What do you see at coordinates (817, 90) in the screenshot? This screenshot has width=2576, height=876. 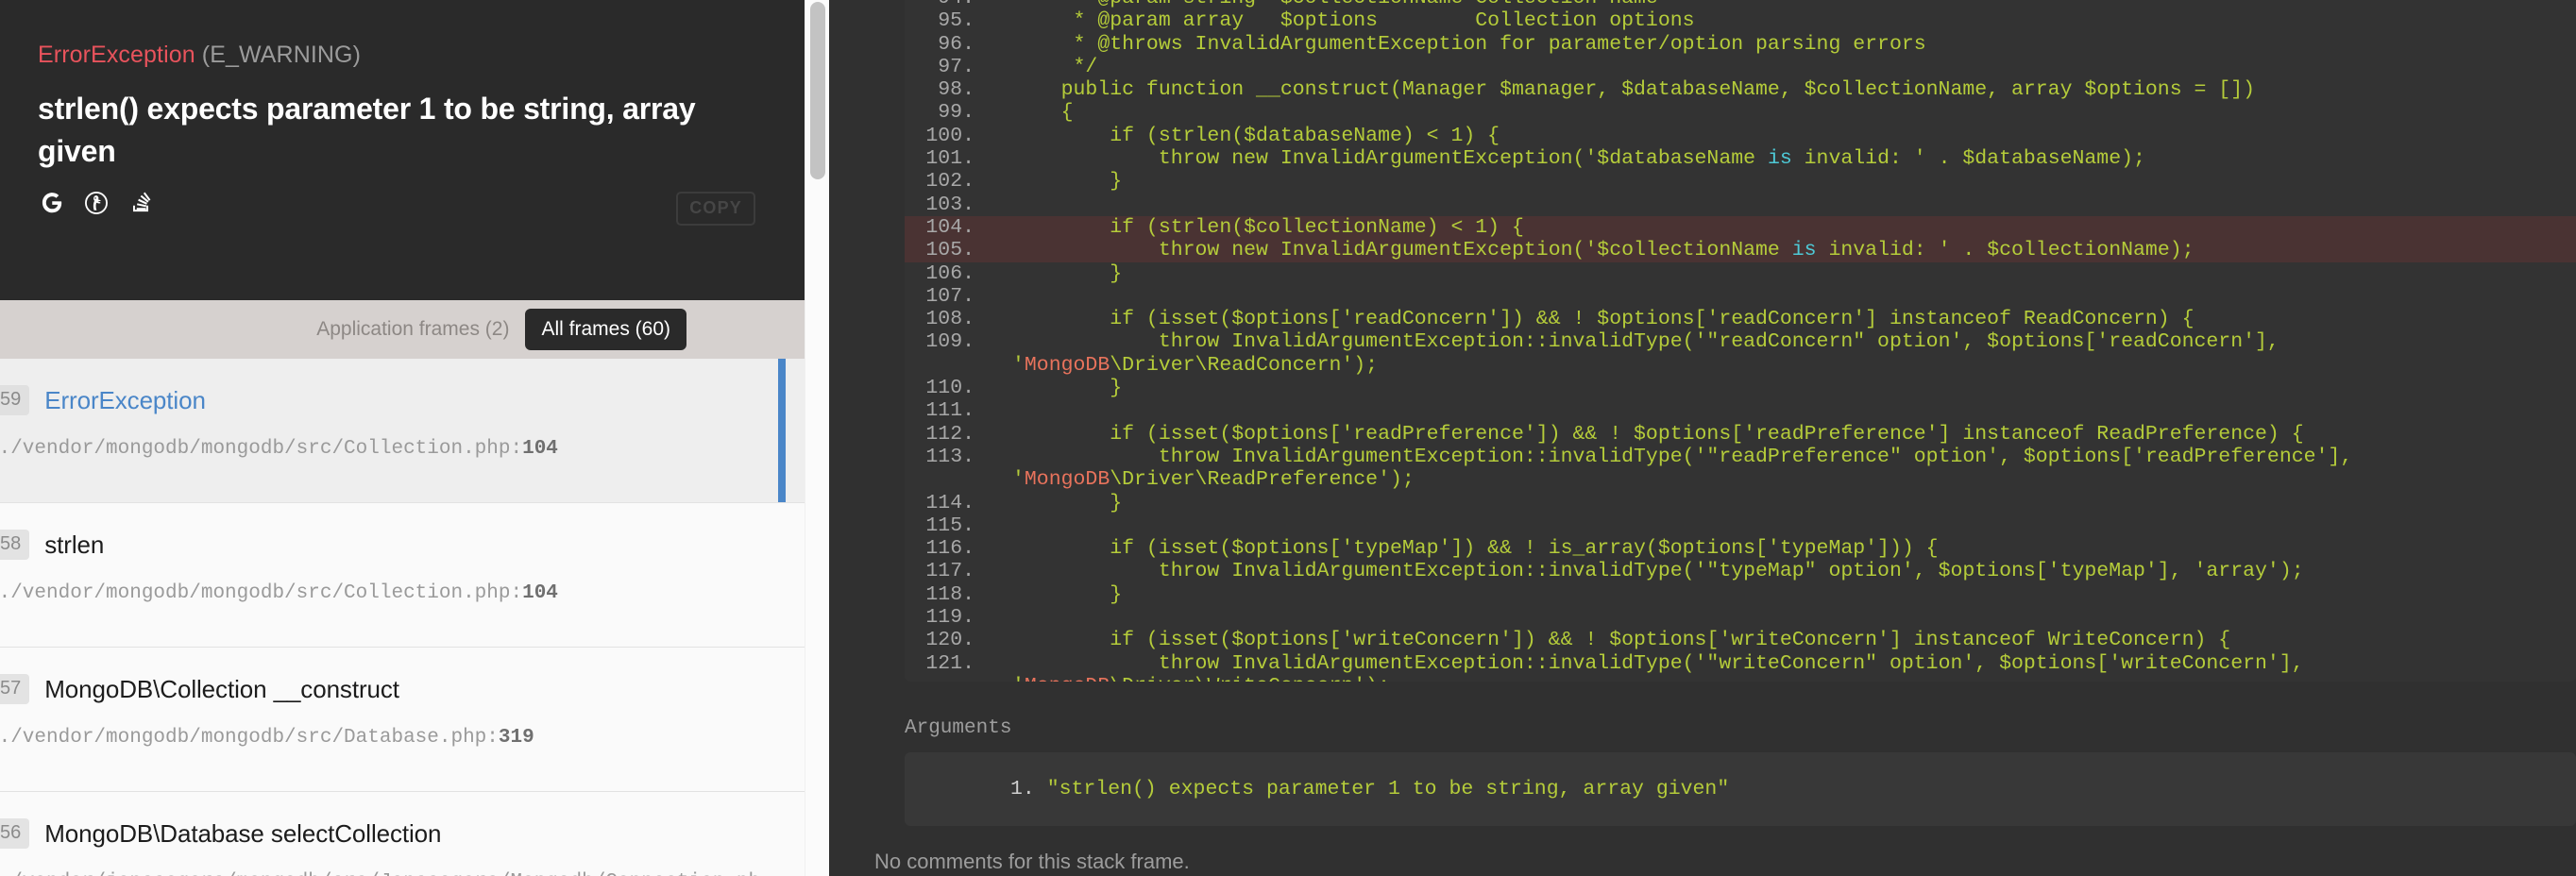 I see `left-panel-scrollbar-thumb` at bounding box center [817, 90].